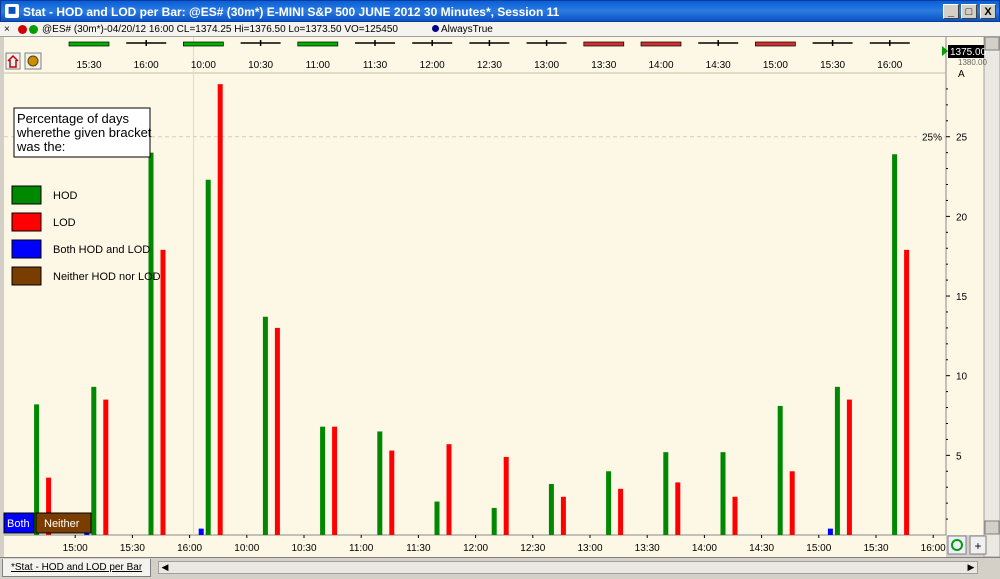 This screenshot has width=1000, height=579. I want to click on y-tick-label: 25, so click(962, 138).